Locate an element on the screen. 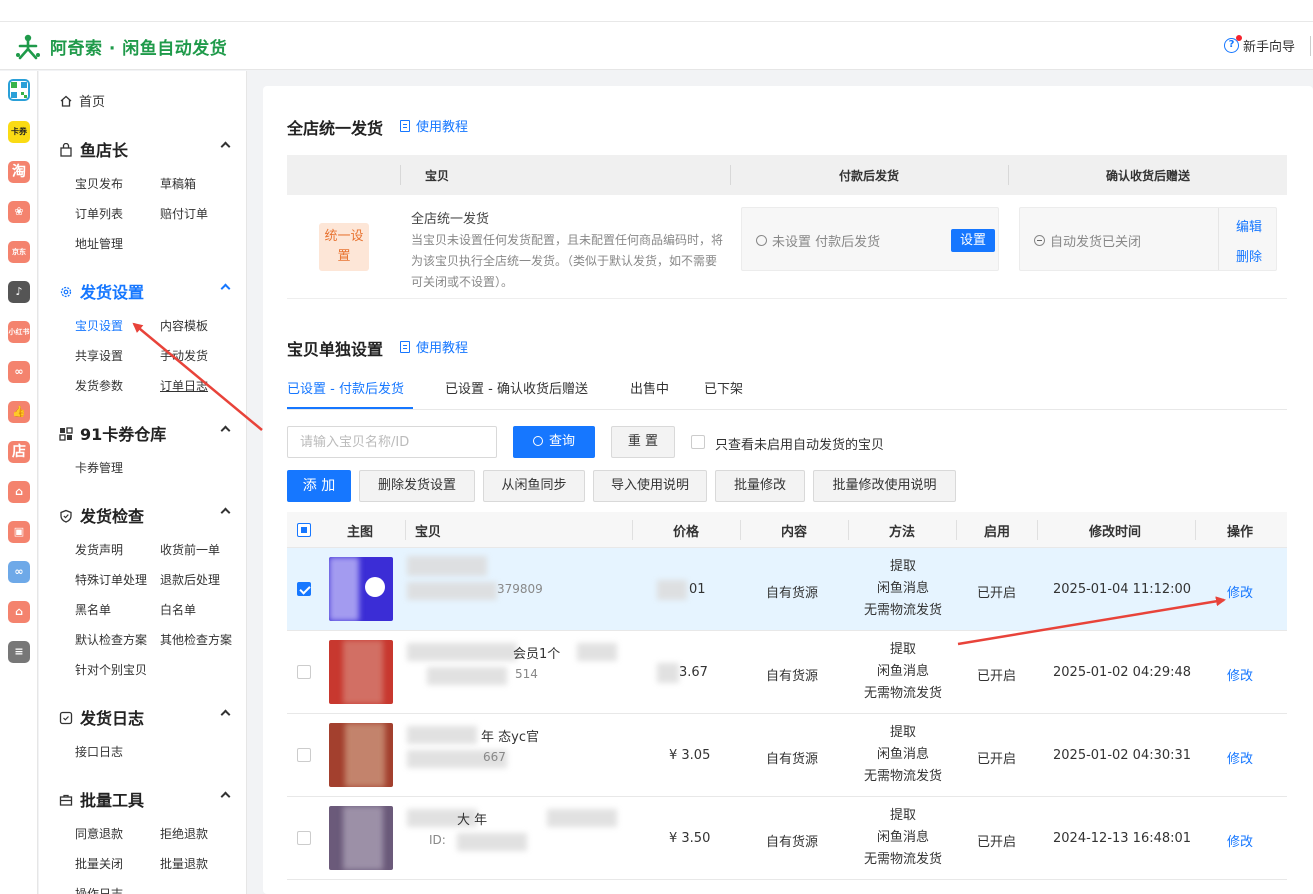 This screenshot has width=1313, height=894. add-button: 添 加 is located at coordinates (319, 486).